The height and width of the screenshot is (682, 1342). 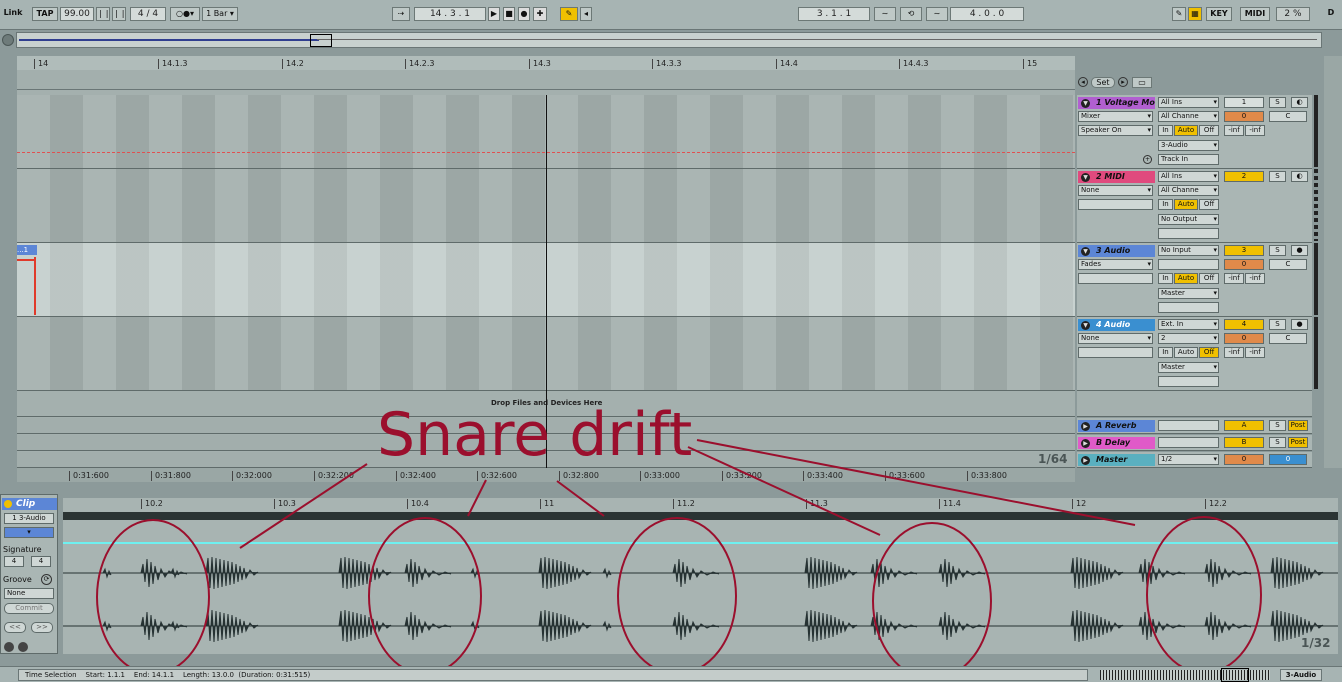 I want to click on fade-handle, so click(x=35, y=286).